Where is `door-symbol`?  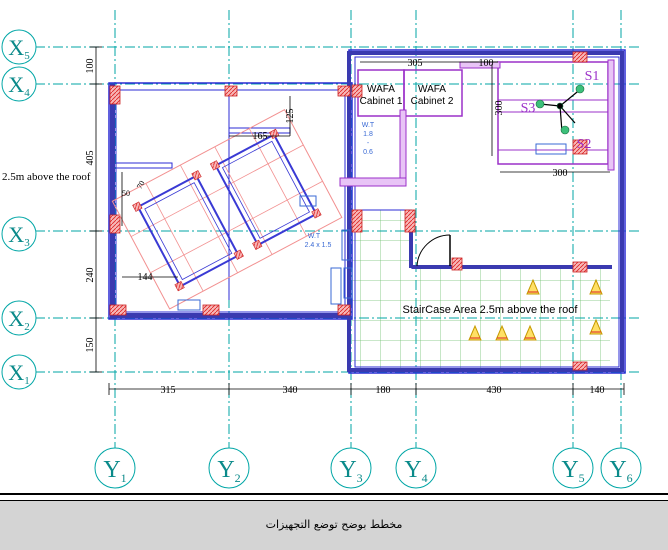
door-symbol is located at coordinates (433, 250).